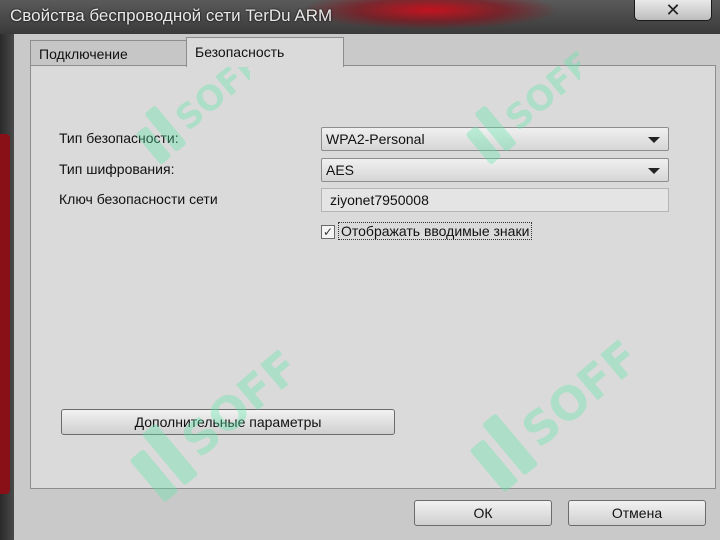  Describe the element at coordinates (495, 200) in the screenshot. I see `network-key-field: ziyonet7950008` at that location.